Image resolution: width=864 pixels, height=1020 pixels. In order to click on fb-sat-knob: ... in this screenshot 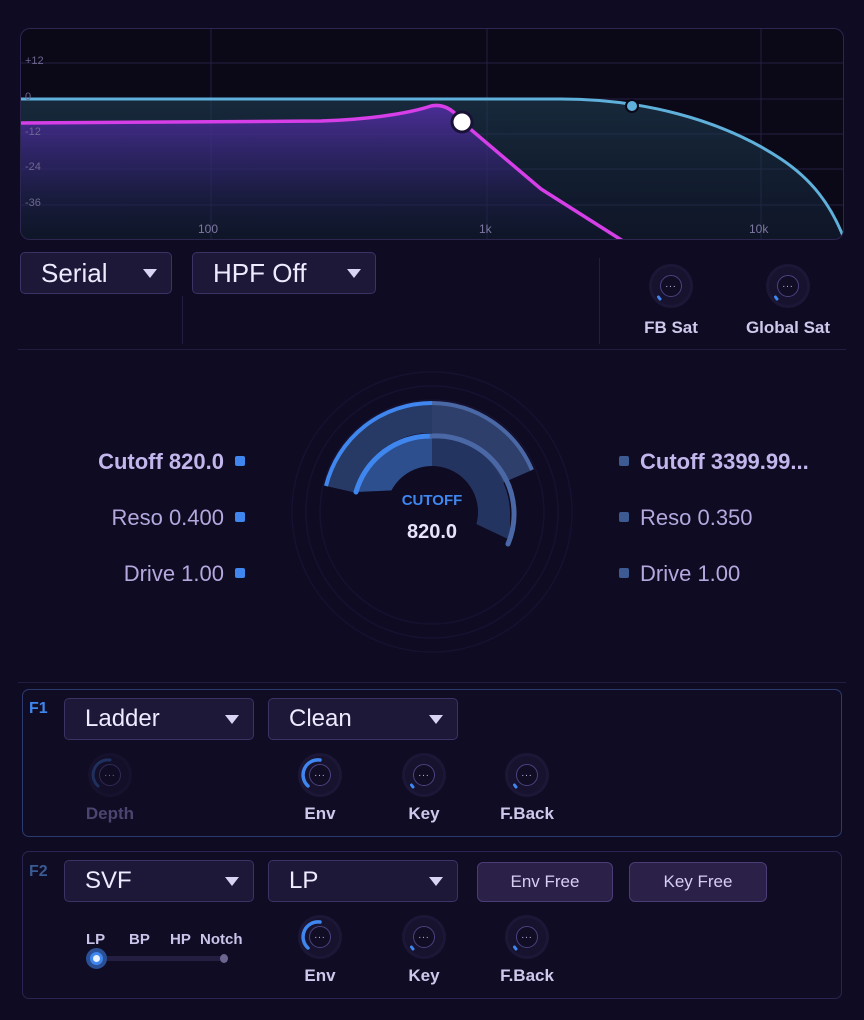, I will do `click(671, 286)`.